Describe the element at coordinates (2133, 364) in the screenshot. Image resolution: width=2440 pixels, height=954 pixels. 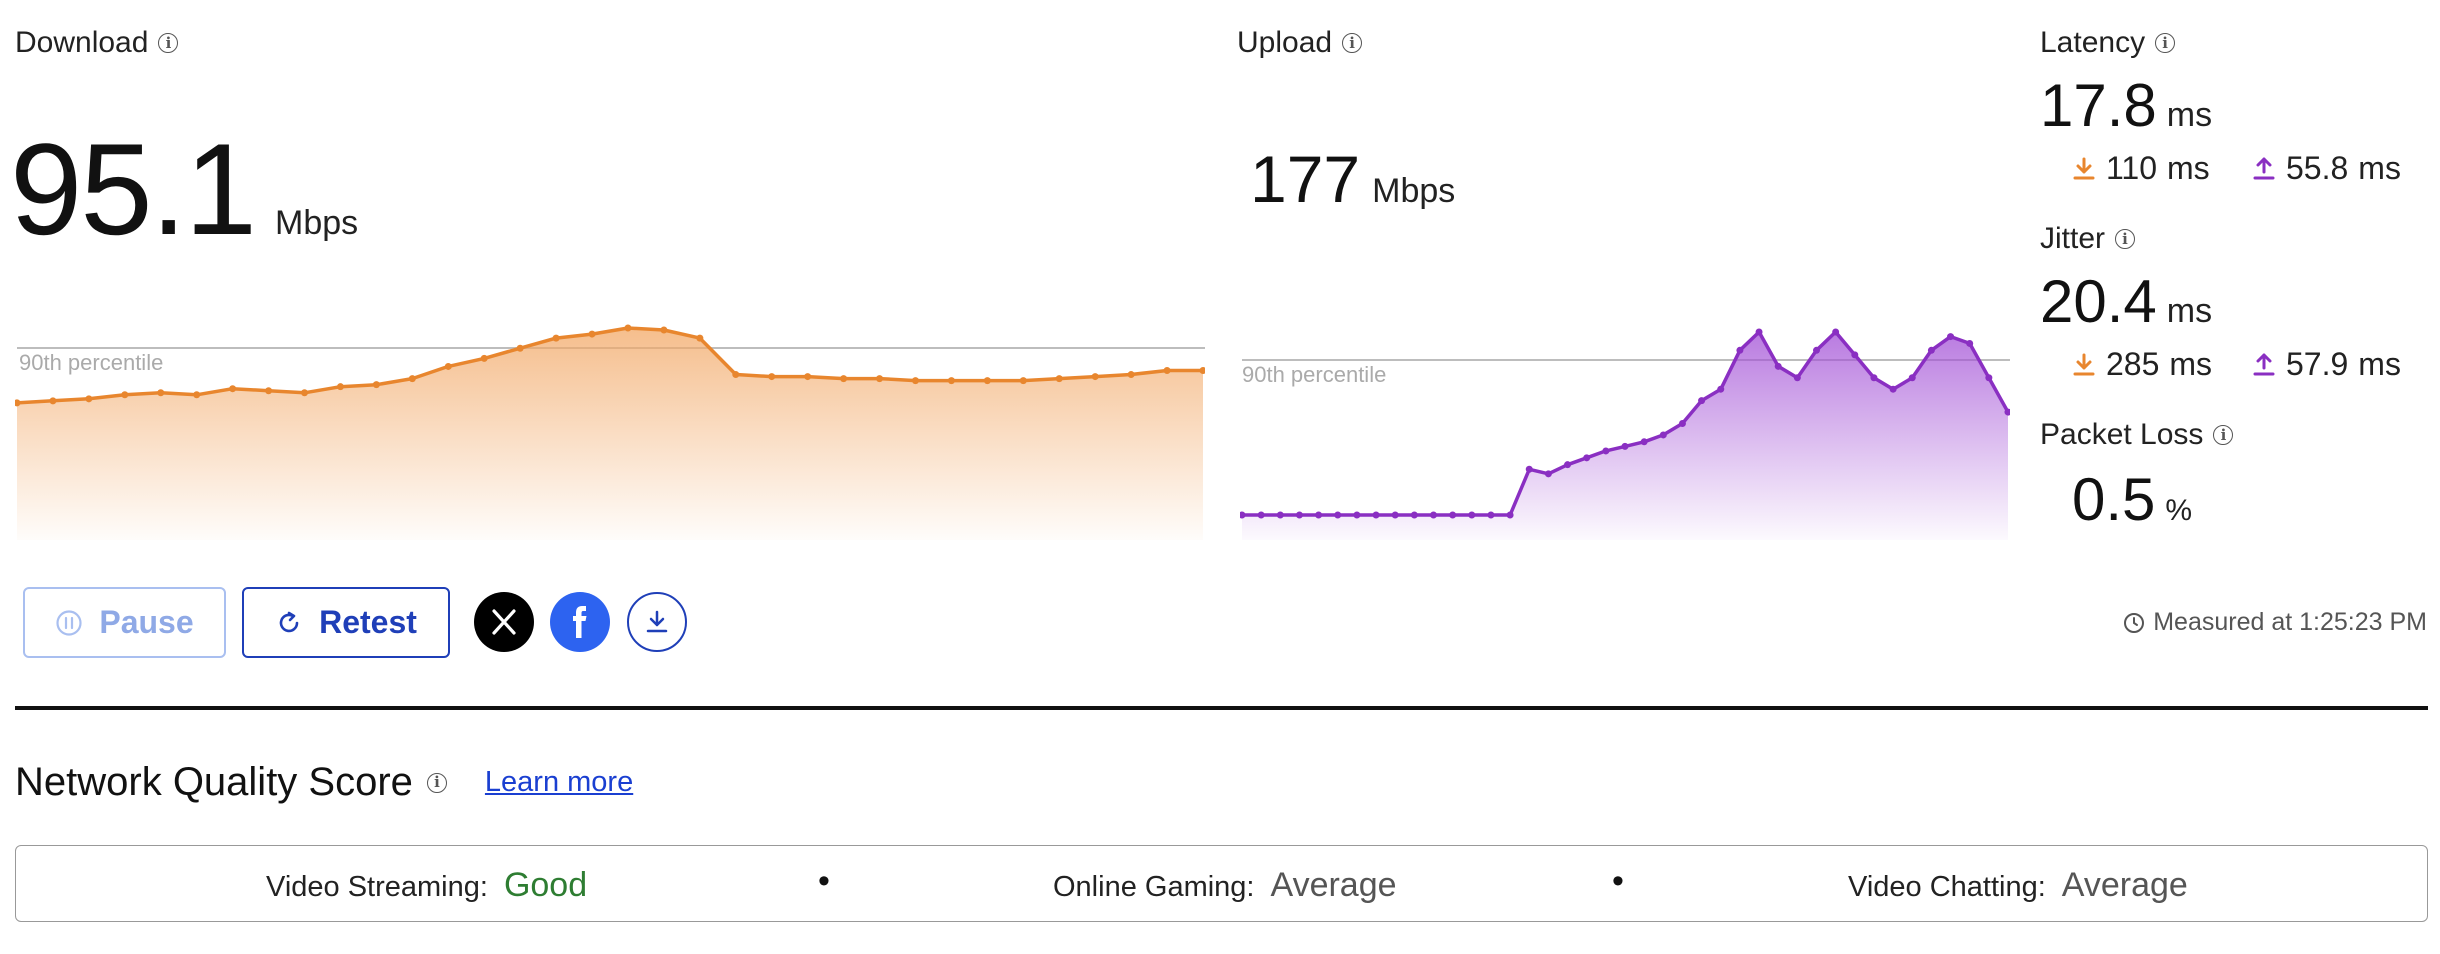
I see `jitter-download-value: 285` at that location.